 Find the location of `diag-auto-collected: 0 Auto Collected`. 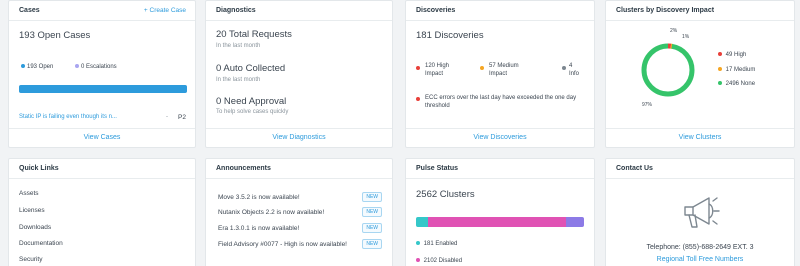

diag-auto-collected: 0 Auto Collected is located at coordinates (251, 68).